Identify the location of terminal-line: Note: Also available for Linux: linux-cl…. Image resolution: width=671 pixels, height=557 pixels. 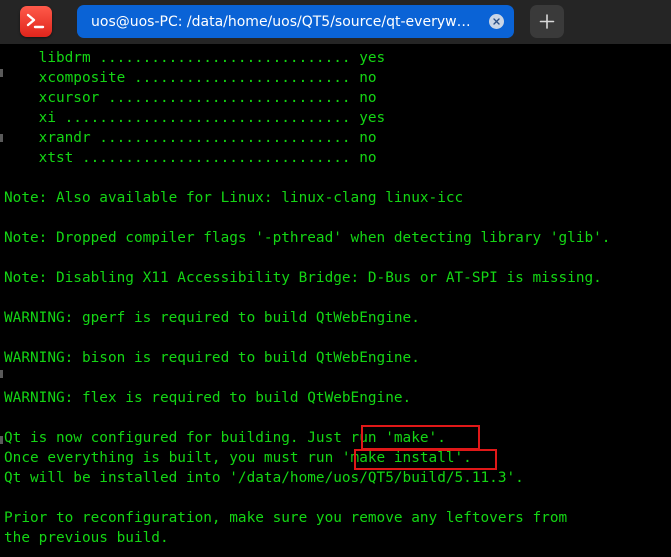
(234, 198).